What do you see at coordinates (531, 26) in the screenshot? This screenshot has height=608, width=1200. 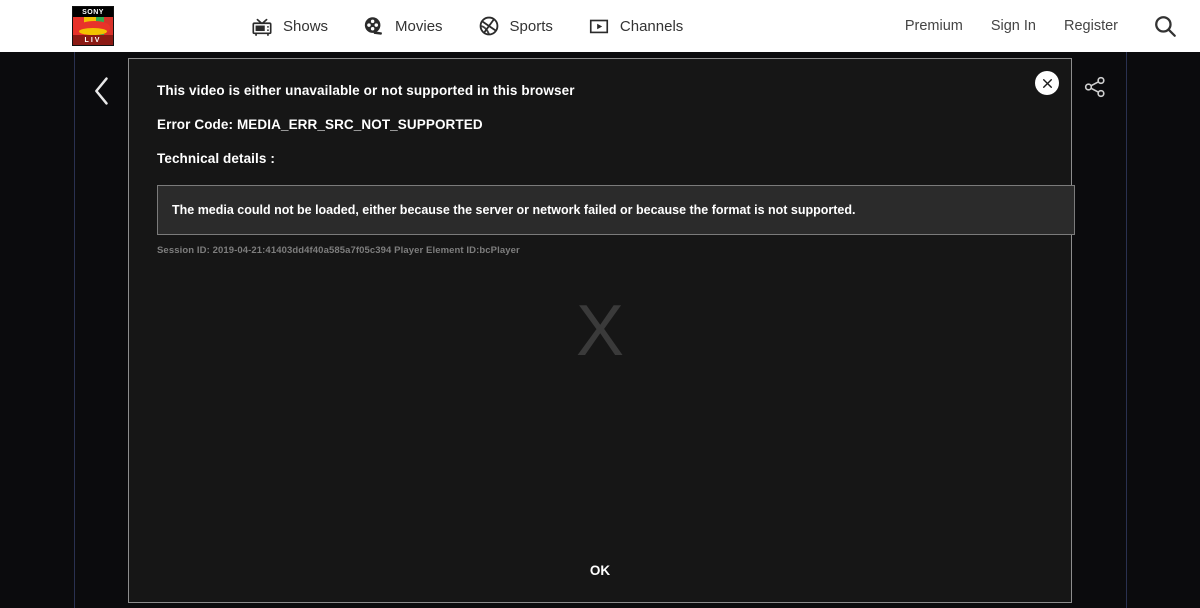 I see `nav-label-sports: Sports` at bounding box center [531, 26].